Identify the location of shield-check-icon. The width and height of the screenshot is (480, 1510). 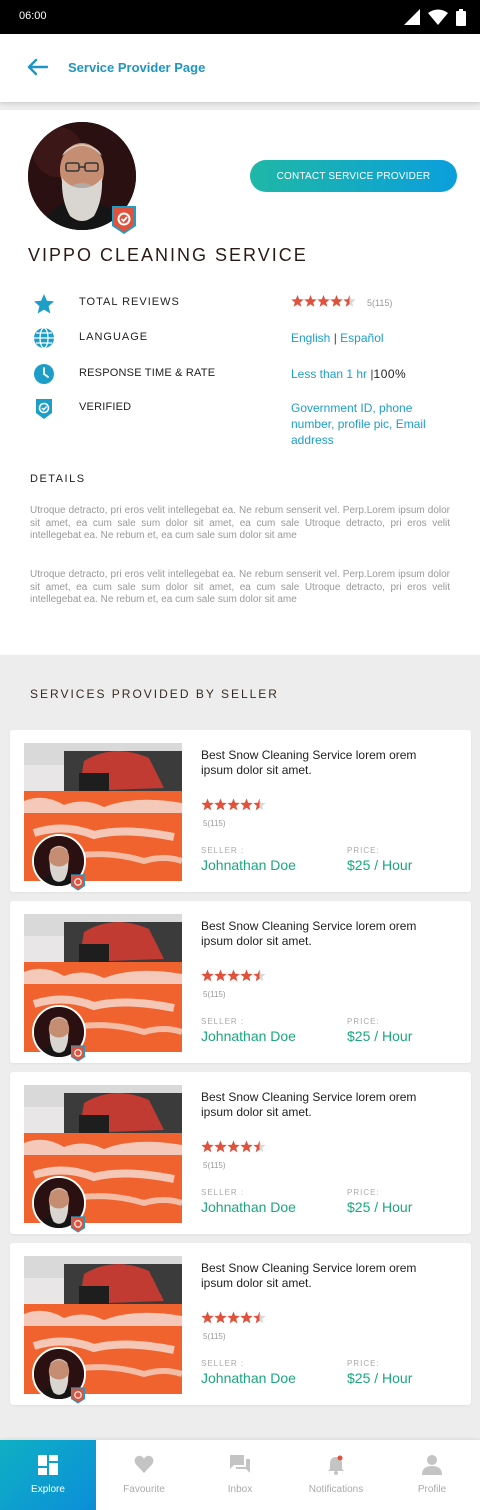
(44, 409).